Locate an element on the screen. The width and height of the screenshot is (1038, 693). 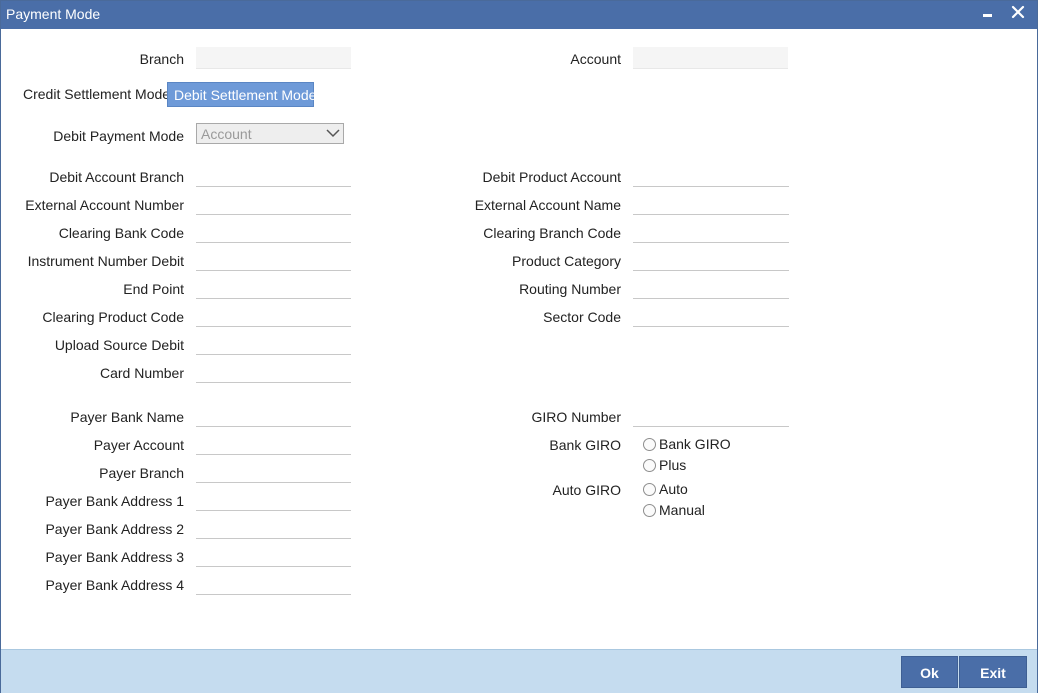
debit-payment-mode-value: Account is located at coordinates (226, 134).